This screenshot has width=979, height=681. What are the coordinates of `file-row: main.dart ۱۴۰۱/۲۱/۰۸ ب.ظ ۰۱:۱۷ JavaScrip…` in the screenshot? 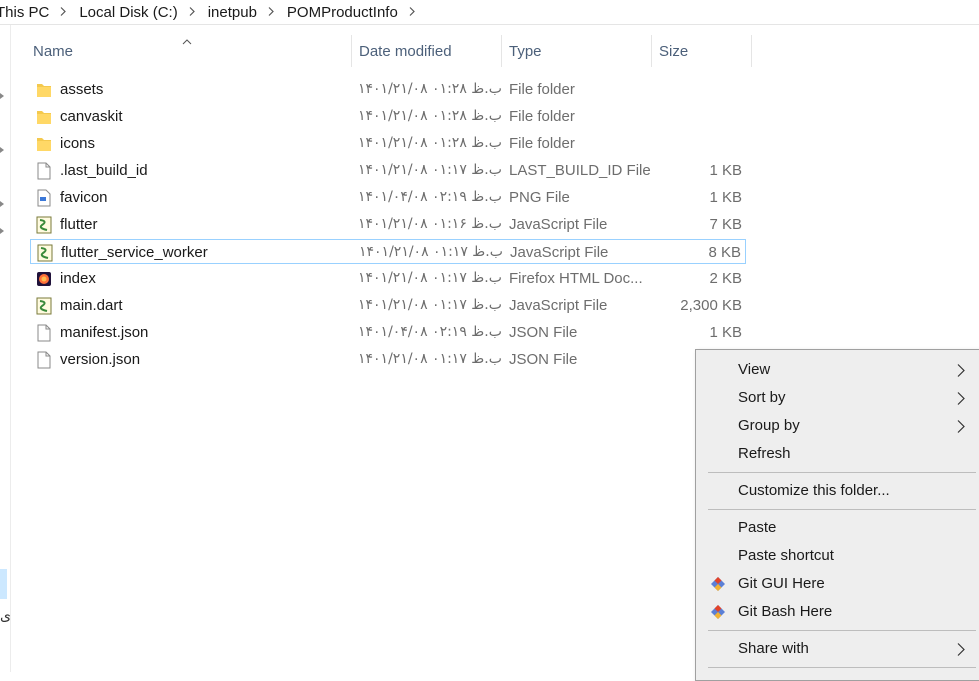 It's located at (388, 305).